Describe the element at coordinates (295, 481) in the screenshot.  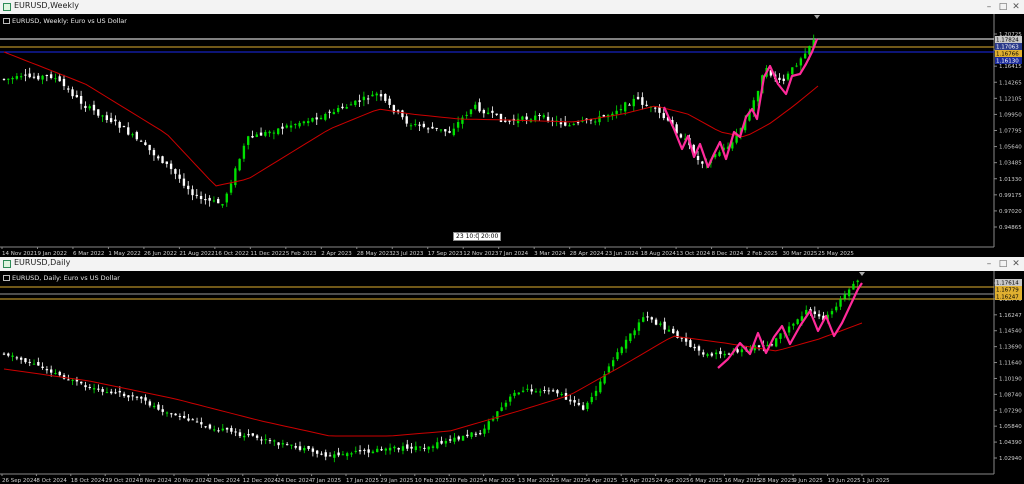
I see `time-tick-label: 24 Dec 2024` at that location.